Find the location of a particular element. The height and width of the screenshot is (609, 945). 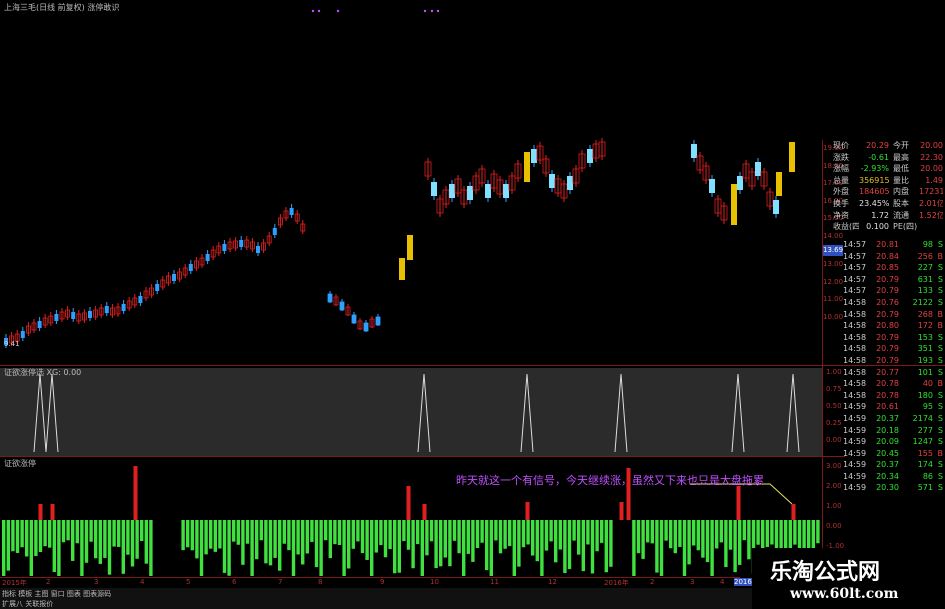

tick-row: 14:57 20.79 631 S is located at coordinates (894, 280).